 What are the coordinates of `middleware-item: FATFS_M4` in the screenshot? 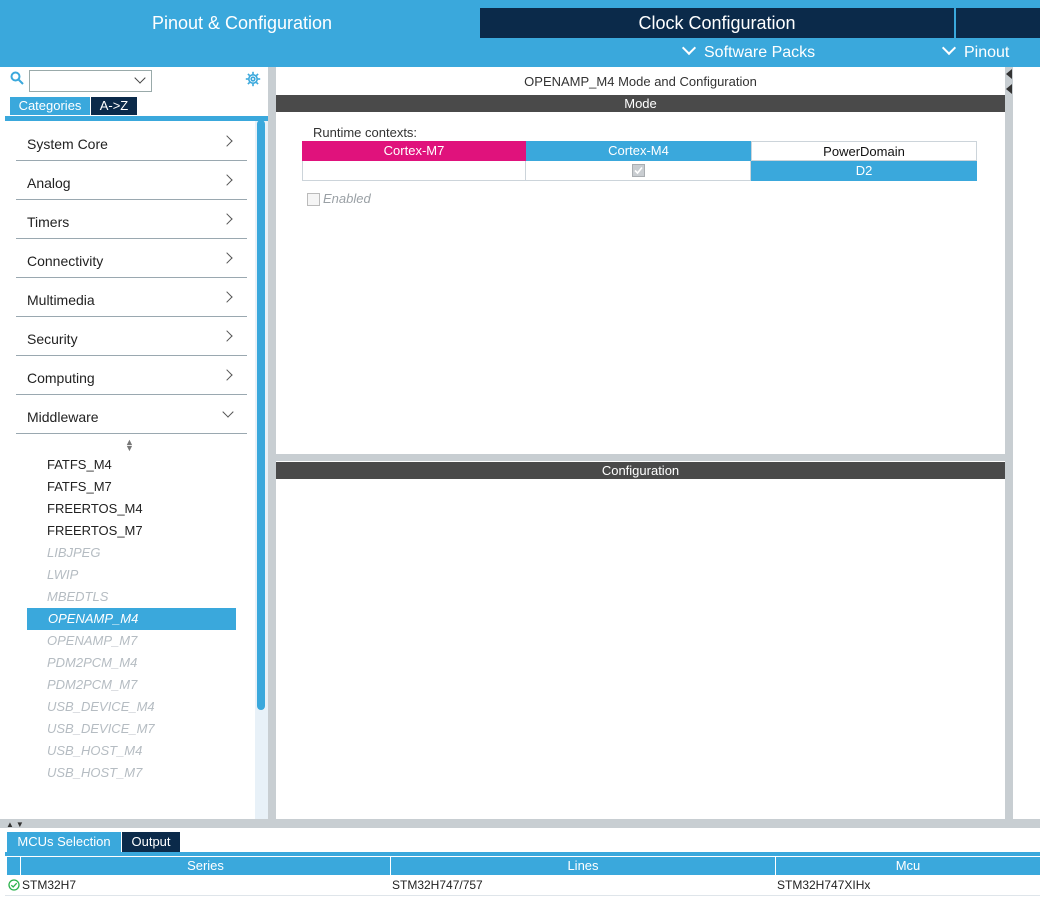 It's located at (79, 465).